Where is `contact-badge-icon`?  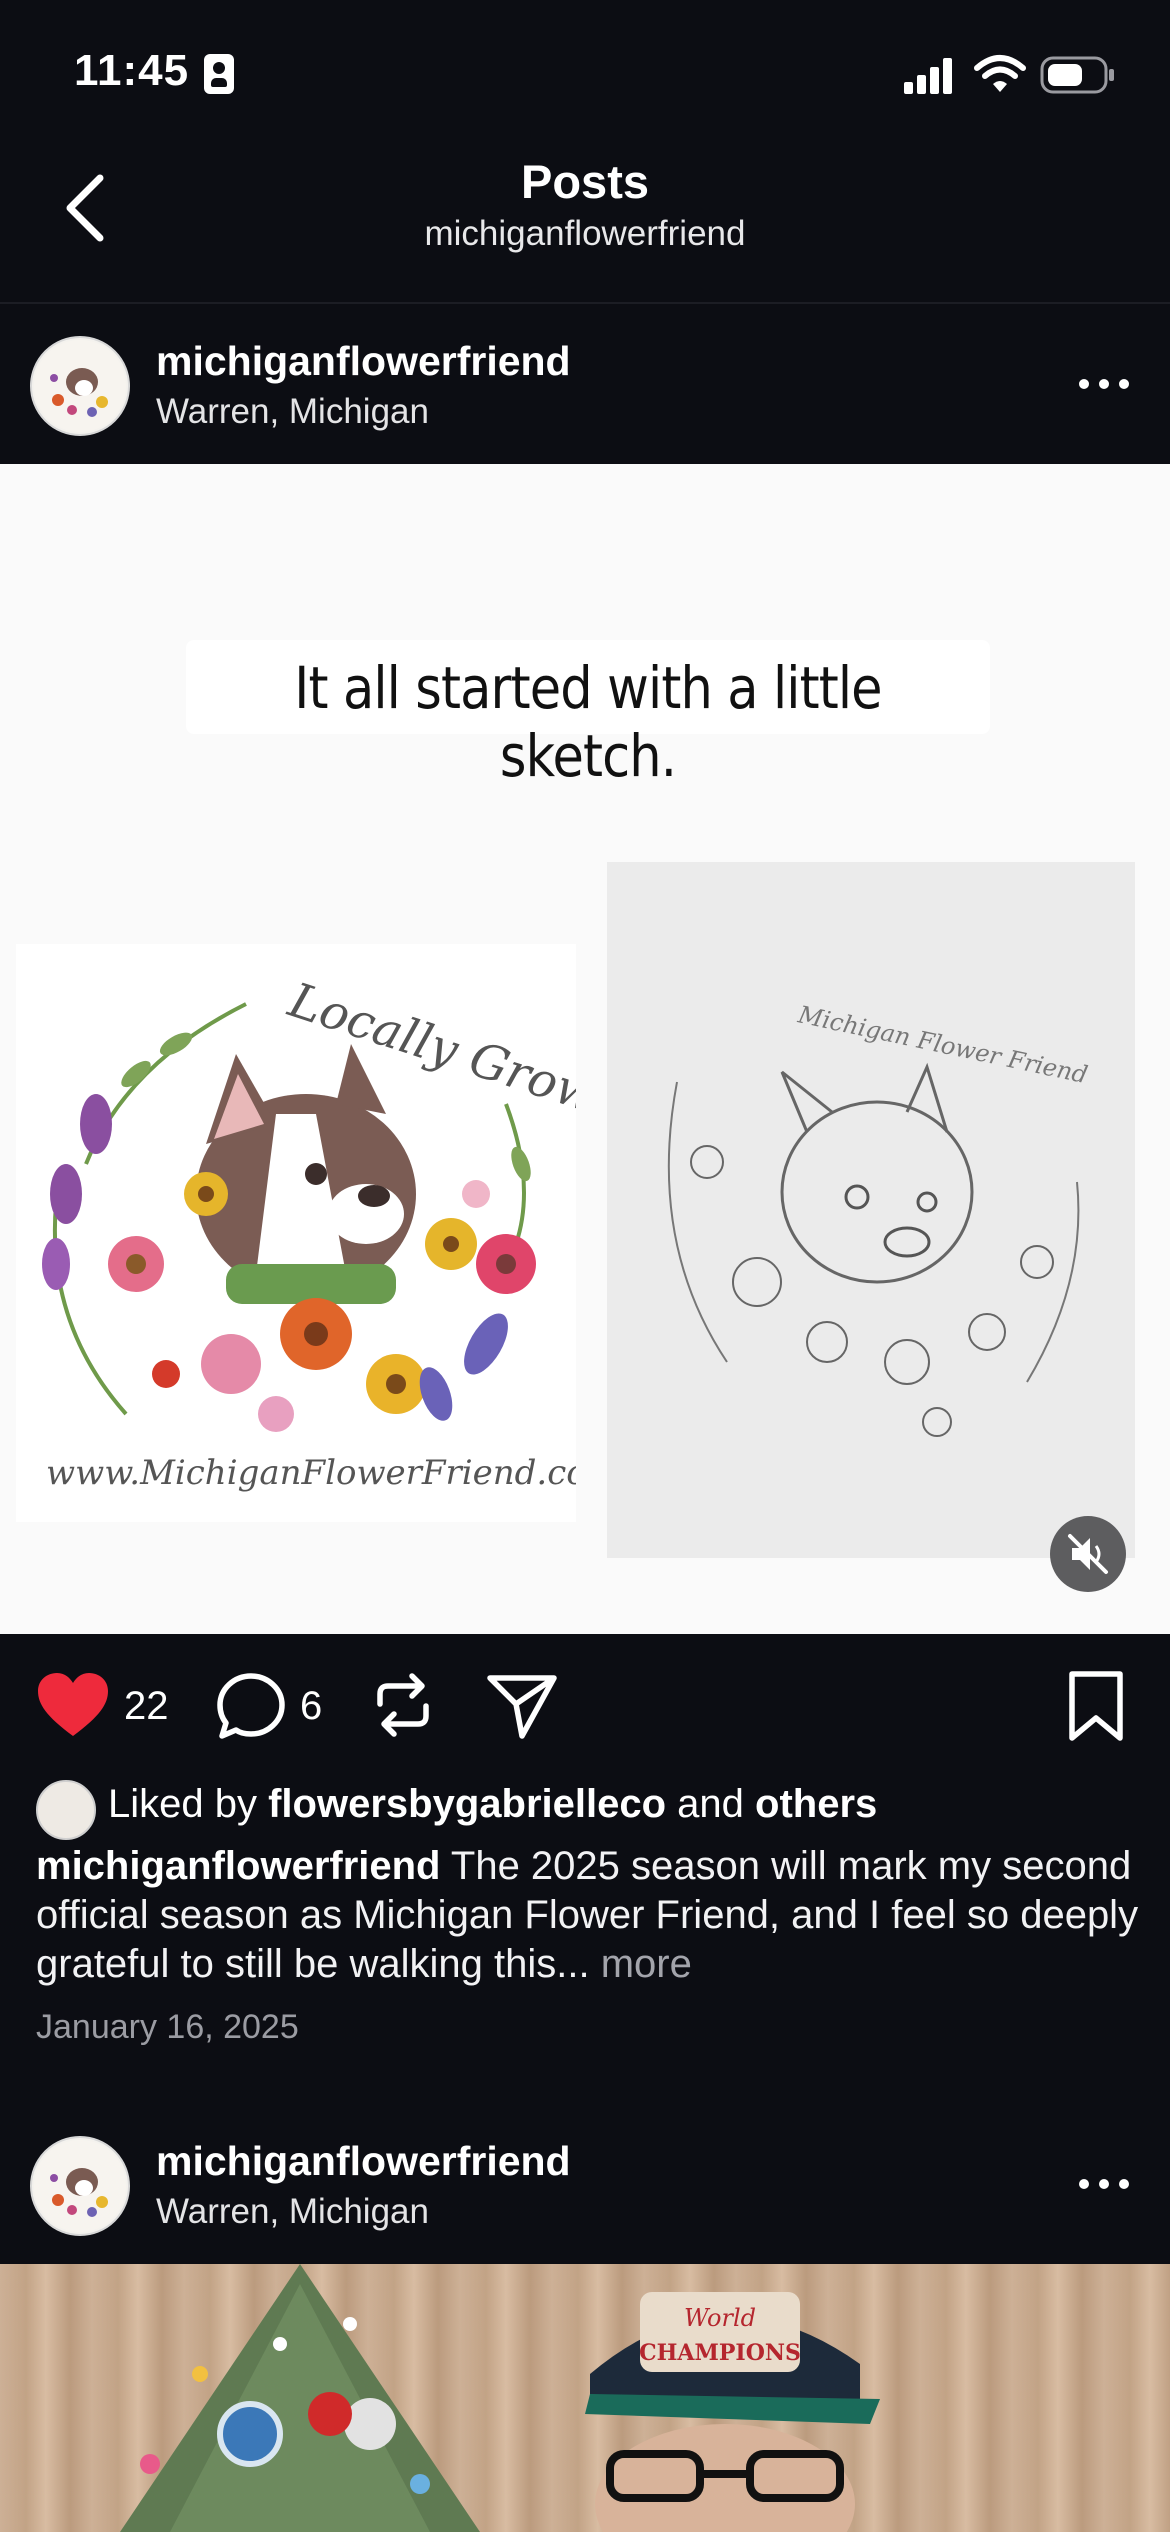 contact-badge-icon is located at coordinates (219, 74).